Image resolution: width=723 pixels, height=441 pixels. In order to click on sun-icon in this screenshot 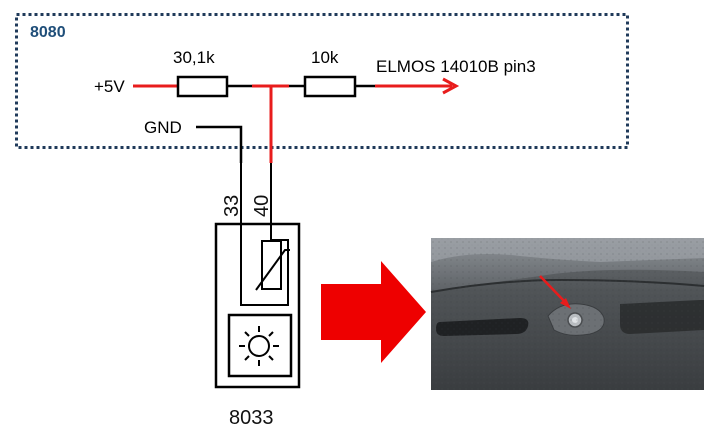, I will do `click(259, 346)`.